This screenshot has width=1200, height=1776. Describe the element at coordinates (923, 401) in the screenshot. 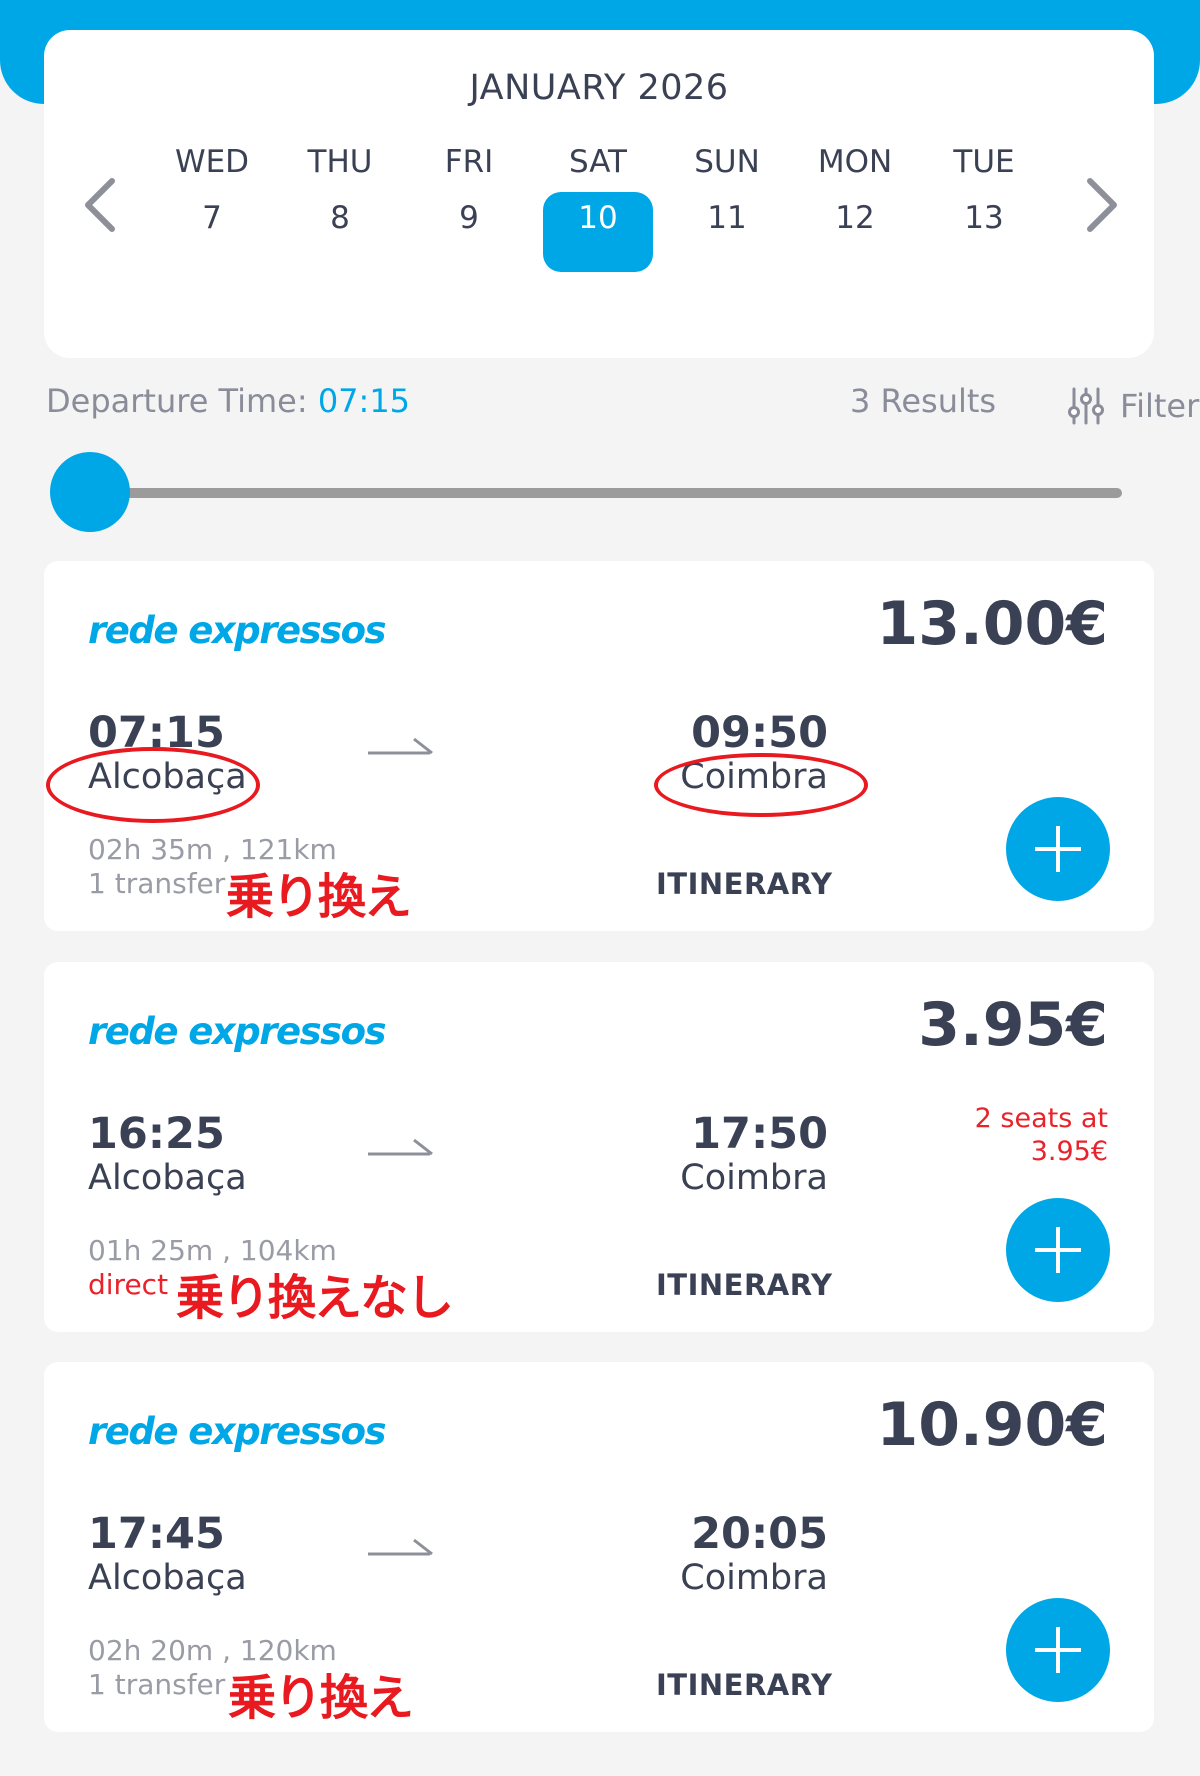

I see `results-count: 3 Results` at that location.